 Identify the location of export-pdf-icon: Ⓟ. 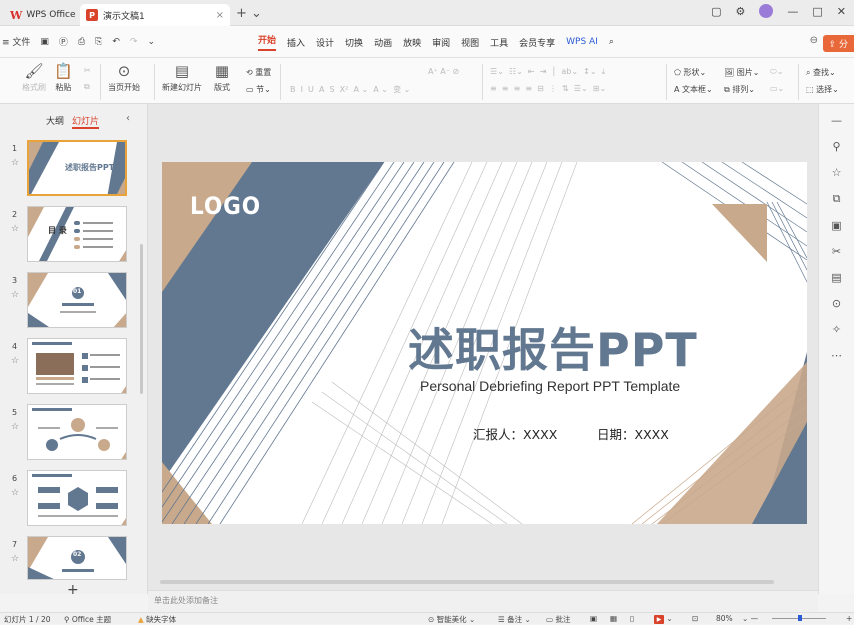
(63, 41).